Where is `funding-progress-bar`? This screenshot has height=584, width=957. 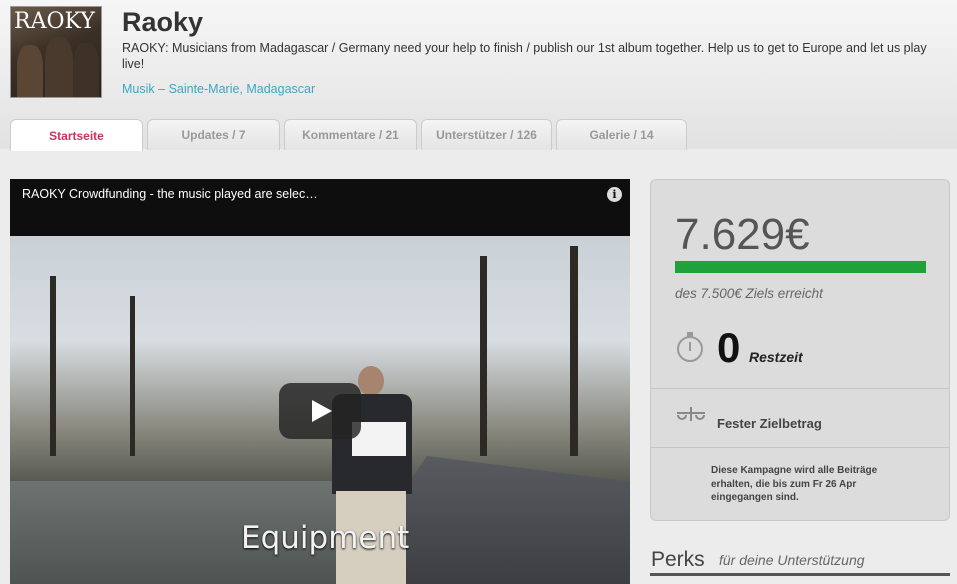 funding-progress-bar is located at coordinates (800, 267).